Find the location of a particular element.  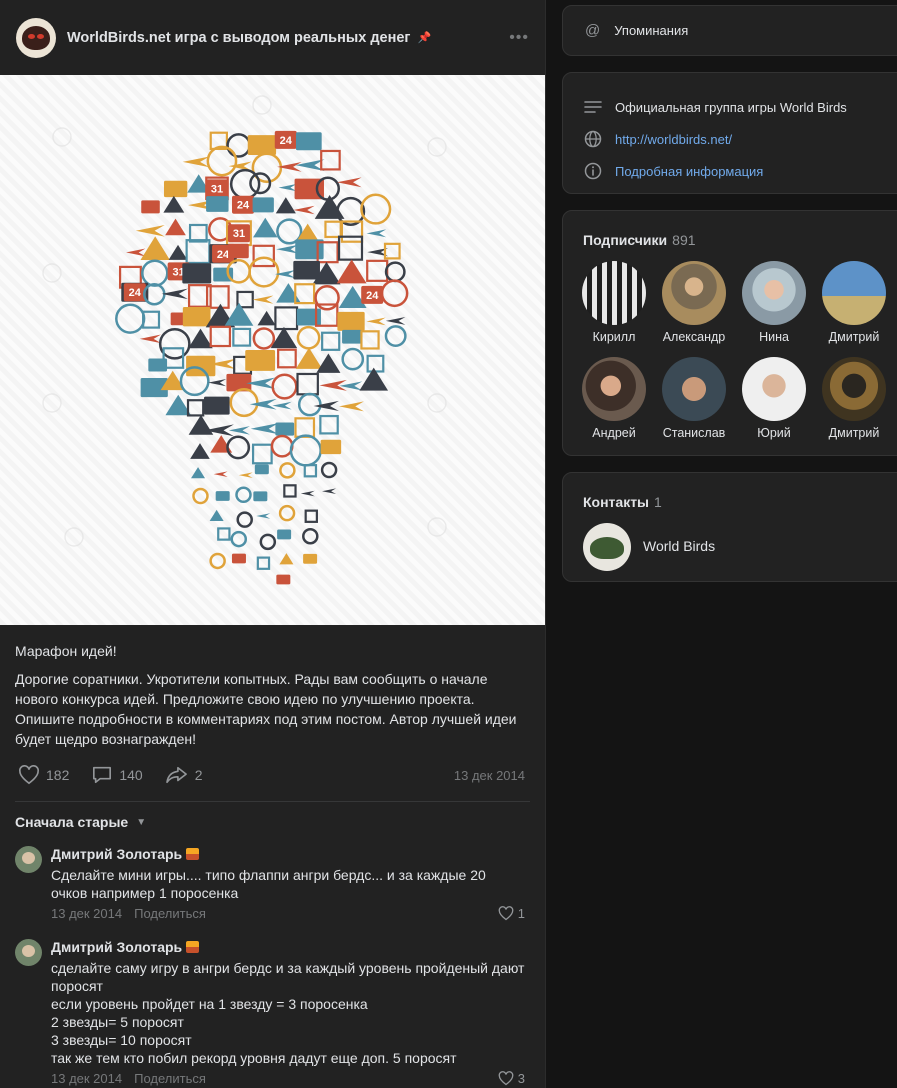

comment-icon is located at coordinates (102, 775).